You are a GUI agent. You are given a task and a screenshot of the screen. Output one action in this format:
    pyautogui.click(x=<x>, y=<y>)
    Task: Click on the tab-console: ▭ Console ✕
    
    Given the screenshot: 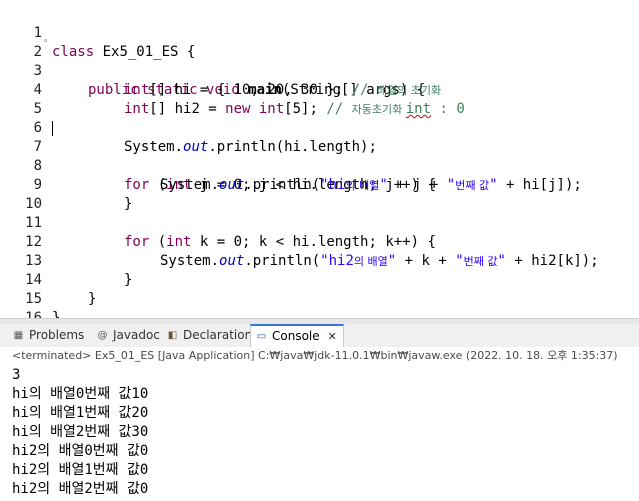 What is the action you would take?
    pyautogui.click(x=297, y=335)
    